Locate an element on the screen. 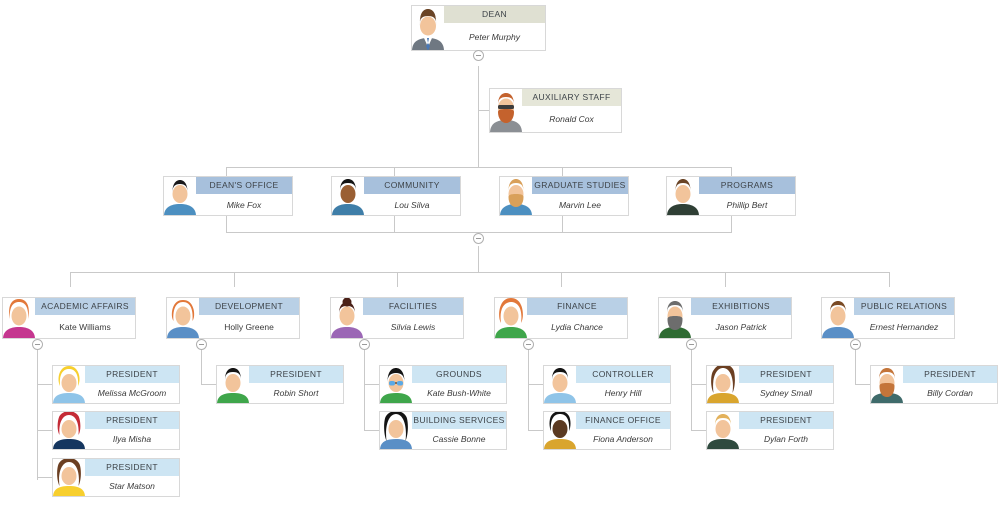  node-body: PUBLIC RELATIONS Ernest Hernandez is located at coordinates (904, 318).